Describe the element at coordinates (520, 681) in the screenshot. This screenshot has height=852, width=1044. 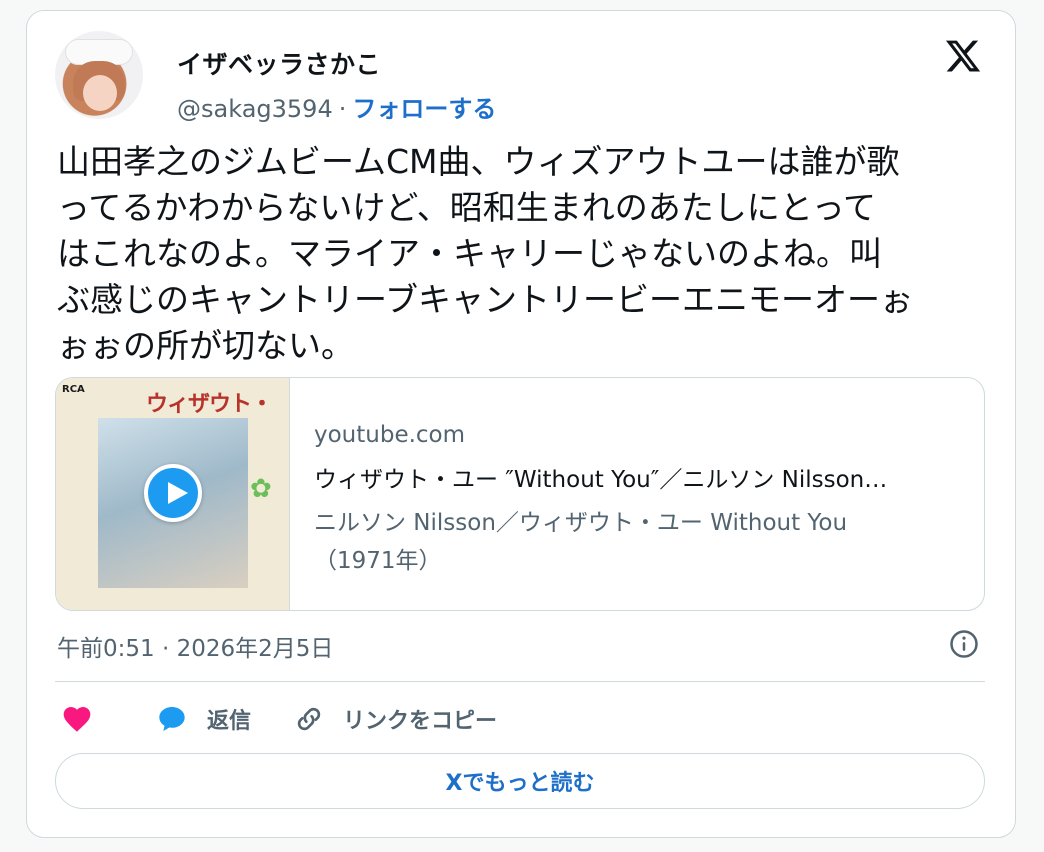
I see `divider` at that location.